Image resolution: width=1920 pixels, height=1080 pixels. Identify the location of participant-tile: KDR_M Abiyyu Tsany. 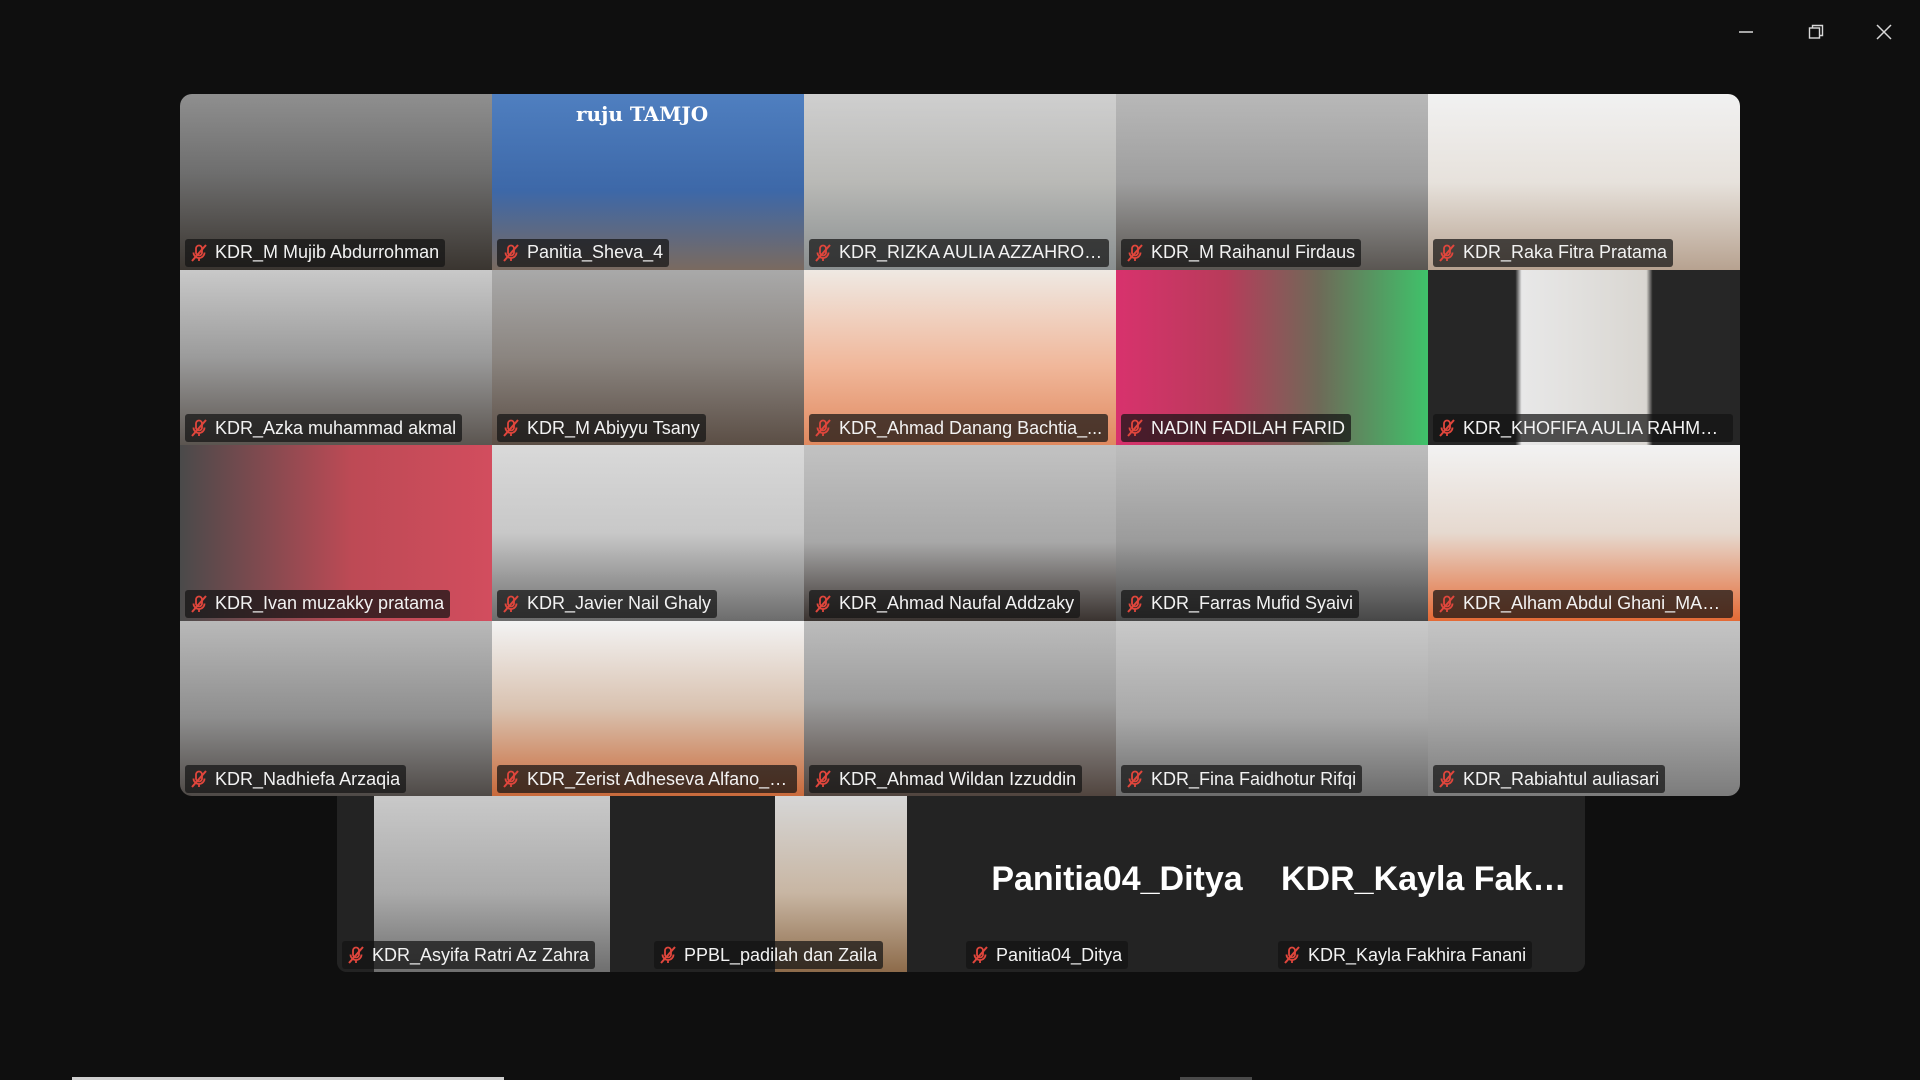
(648, 357).